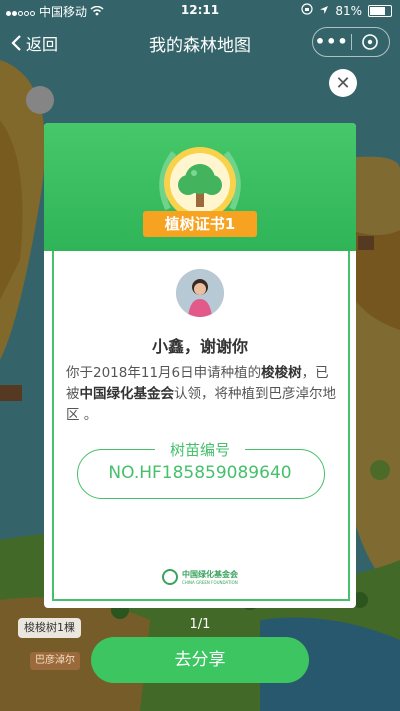 The width and height of the screenshot is (400, 711). Describe the element at coordinates (324, 11) in the screenshot. I see `location-icon` at that location.